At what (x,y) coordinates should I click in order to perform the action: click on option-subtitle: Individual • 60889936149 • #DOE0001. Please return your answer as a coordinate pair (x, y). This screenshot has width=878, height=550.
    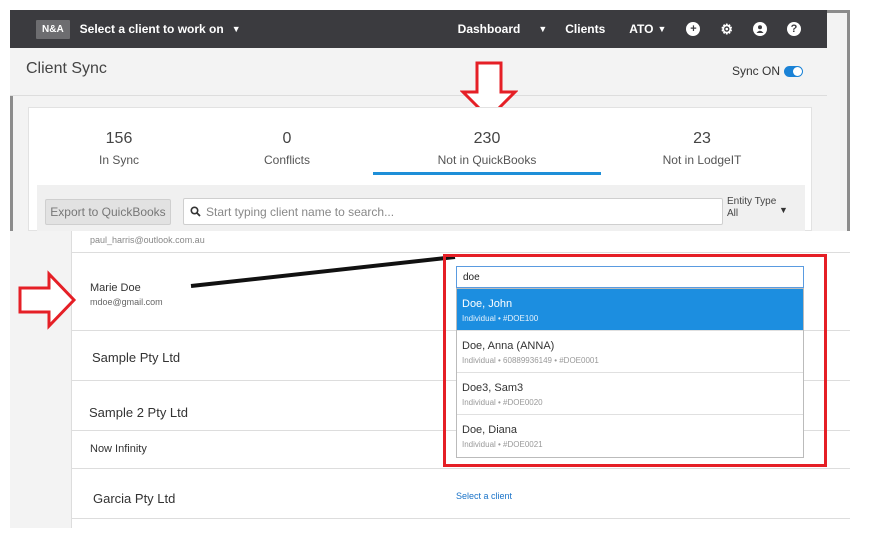
    Looking at the image, I should click on (530, 360).